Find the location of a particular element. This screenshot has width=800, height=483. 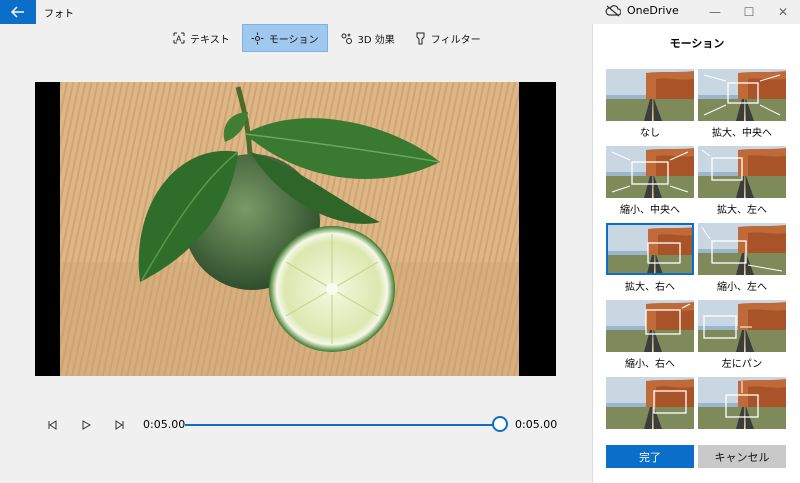

app-title: フォト is located at coordinates (59, 14).